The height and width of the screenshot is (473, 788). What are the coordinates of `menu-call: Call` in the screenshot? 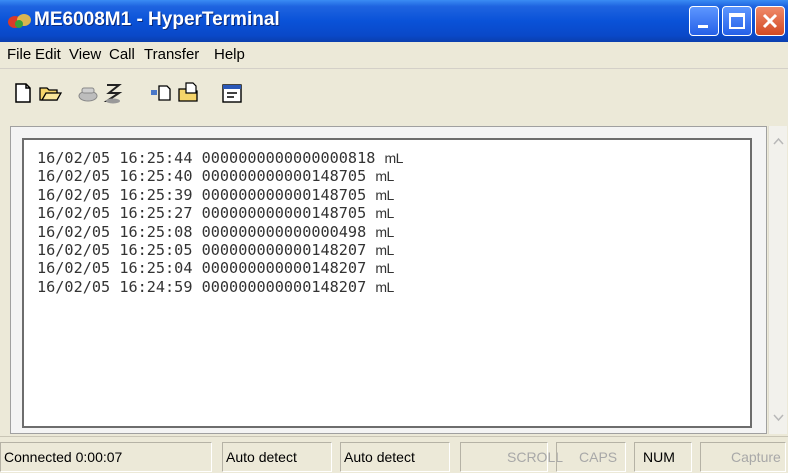 It's located at (122, 54).